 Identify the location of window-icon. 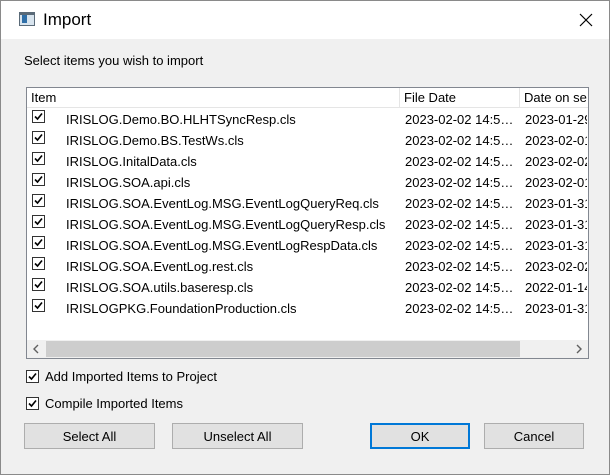
(27, 19).